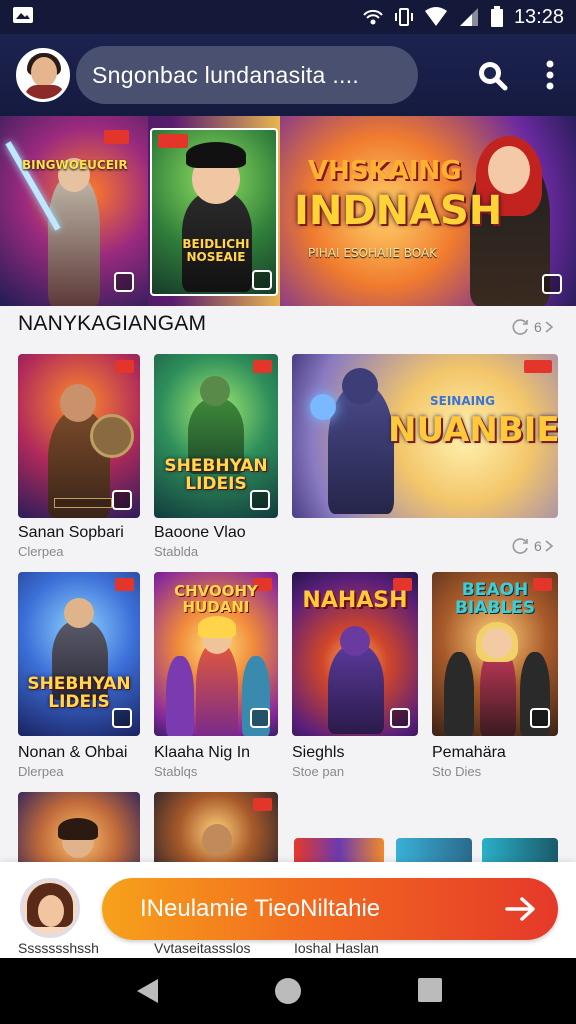 The width and height of the screenshot is (576, 1024). What do you see at coordinates (23, 14) in the screenshot?
I see `notification-icon` at bounding box center [23, 14].